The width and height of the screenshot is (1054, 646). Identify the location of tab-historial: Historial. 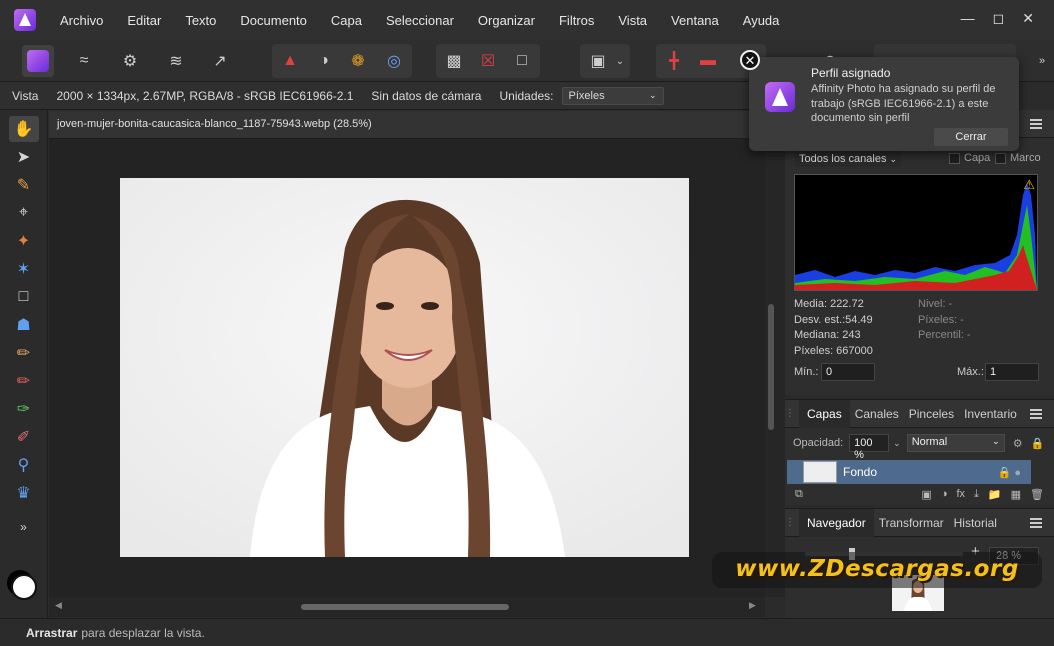
(975, 523).